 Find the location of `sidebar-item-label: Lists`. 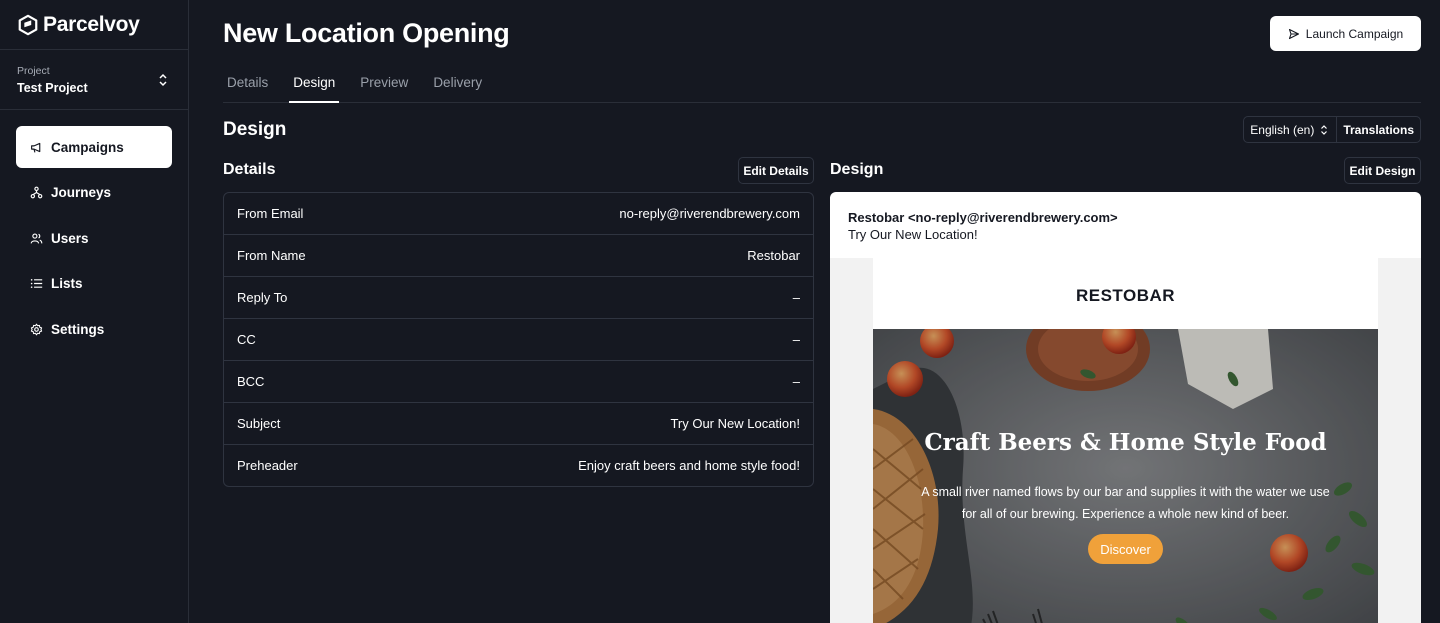

sidebar-item-label: Lists is located at coordinates (67, 283).